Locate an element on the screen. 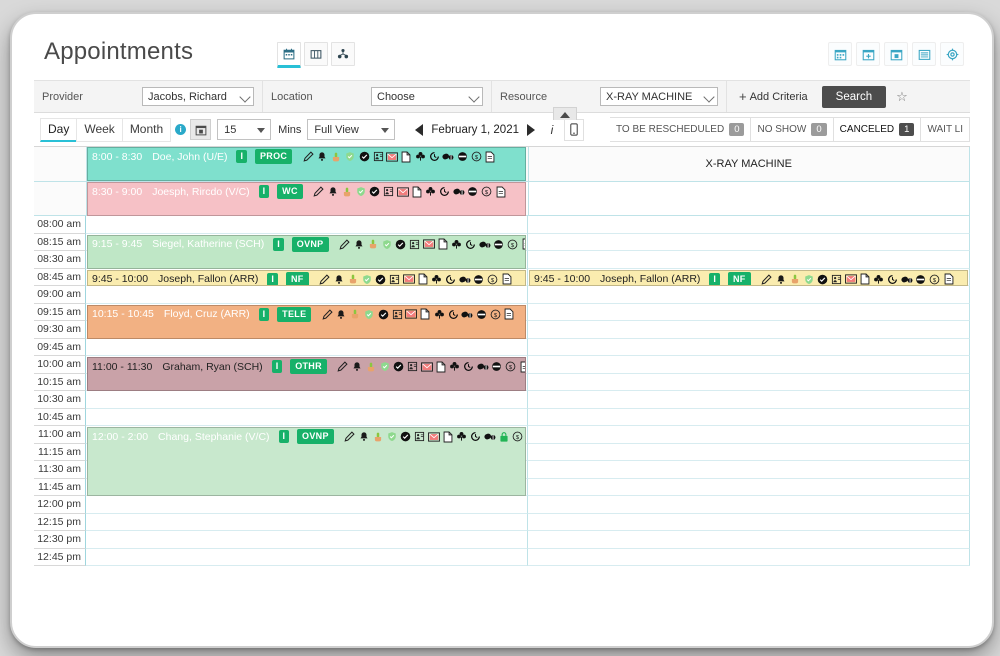 This screenshot has height=656, width=1000. gear-icon is located at coordinates (952, 54).